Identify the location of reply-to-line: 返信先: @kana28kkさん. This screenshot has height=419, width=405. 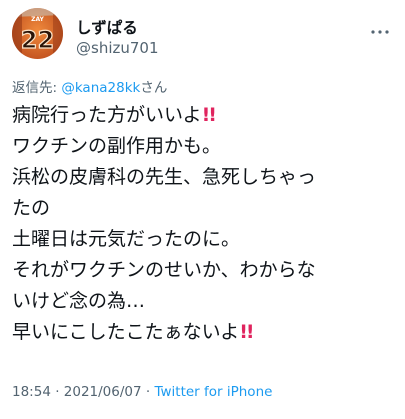
(89, 86).